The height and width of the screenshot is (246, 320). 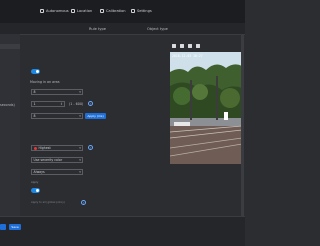 I want to click on color-mode-select: Use severity color ▾, so click(x=57, y=160).